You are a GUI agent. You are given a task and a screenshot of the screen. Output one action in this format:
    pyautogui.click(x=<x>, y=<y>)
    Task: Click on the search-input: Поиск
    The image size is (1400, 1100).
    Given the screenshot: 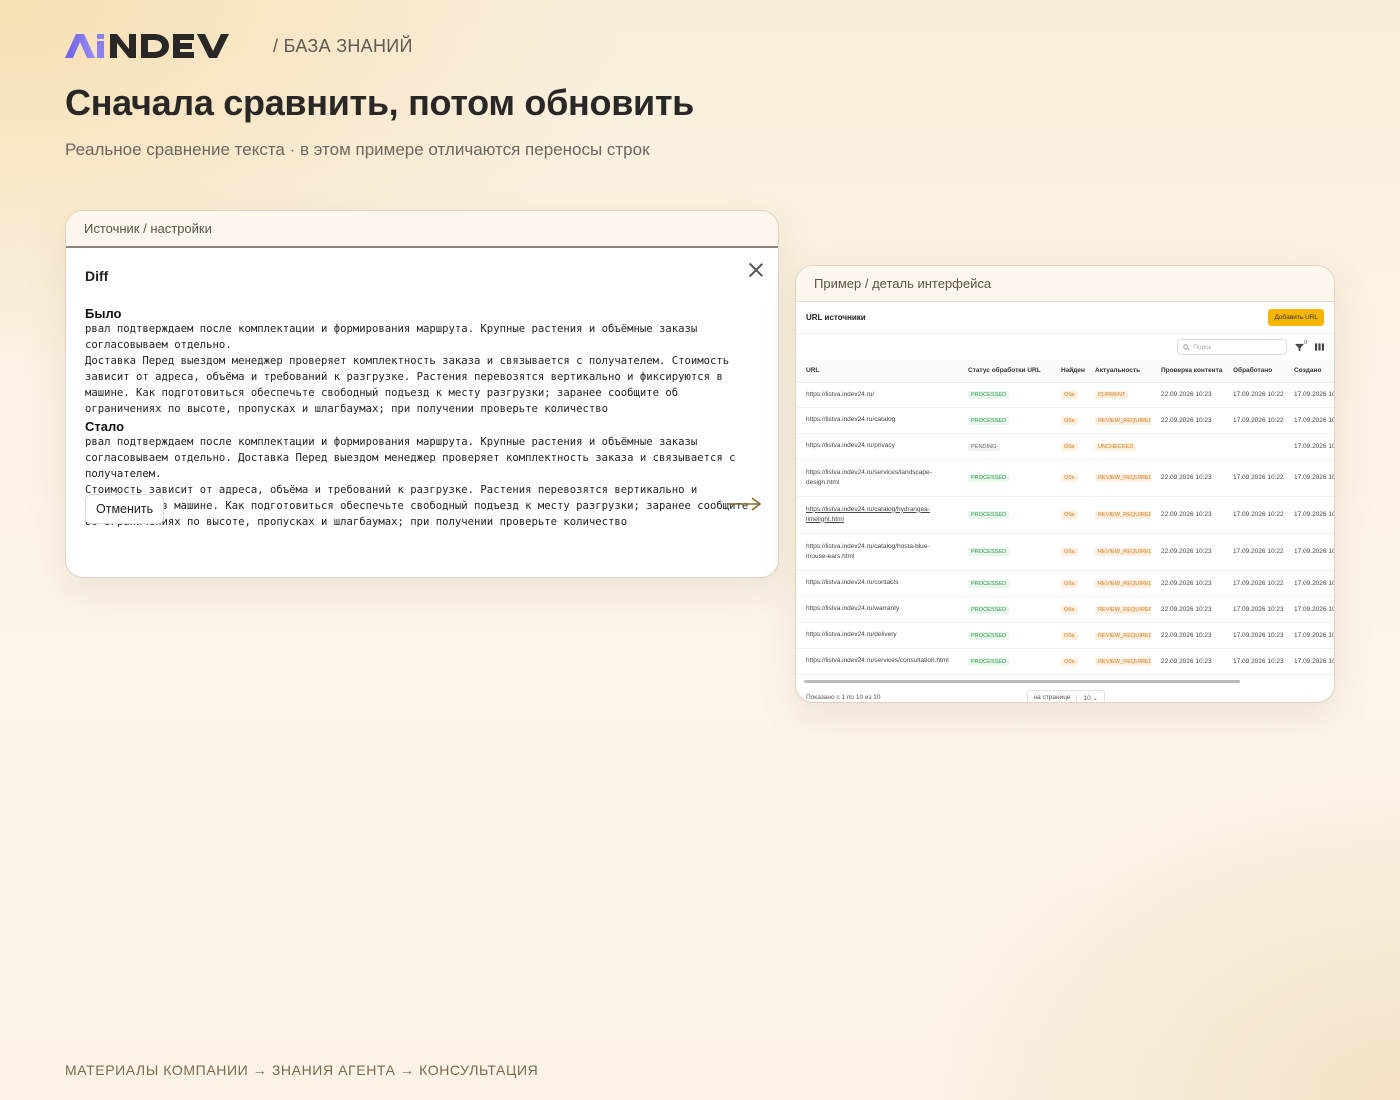 What is the action you would take?
    pyautogui.click(x=1232, y=347)
    